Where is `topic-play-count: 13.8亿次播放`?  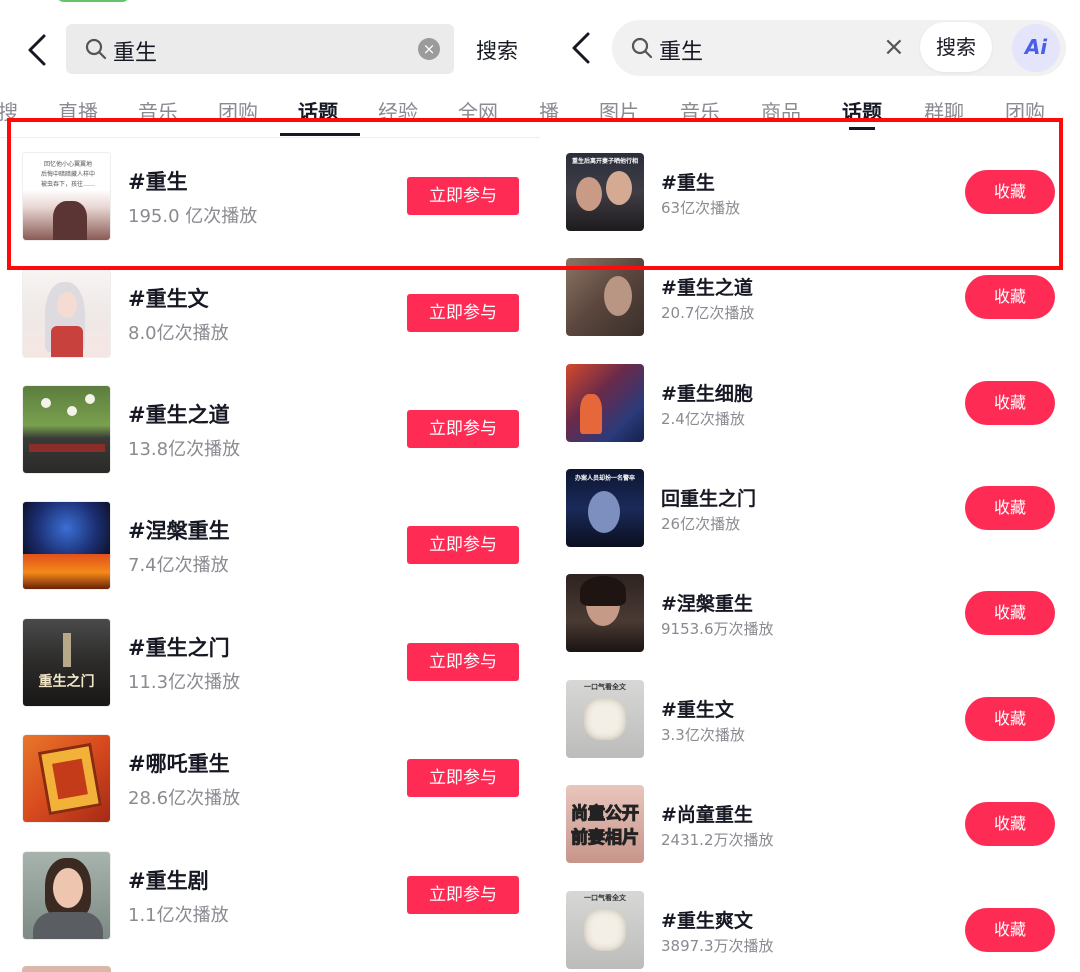
topic-play-count: 13.8亿次播放 is located at coordinates (184, 449).